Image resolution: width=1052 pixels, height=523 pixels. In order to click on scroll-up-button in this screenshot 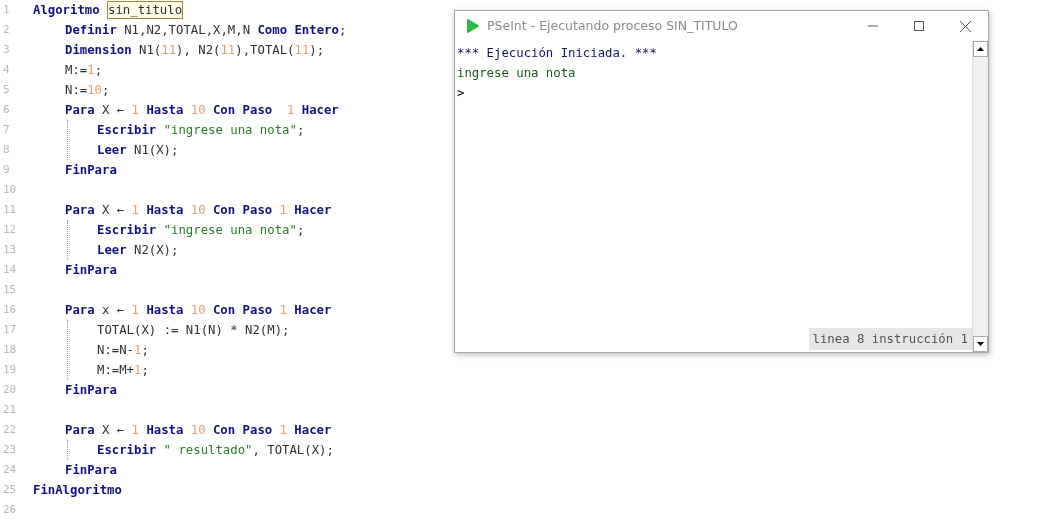, I will do `click(980, 49)`.